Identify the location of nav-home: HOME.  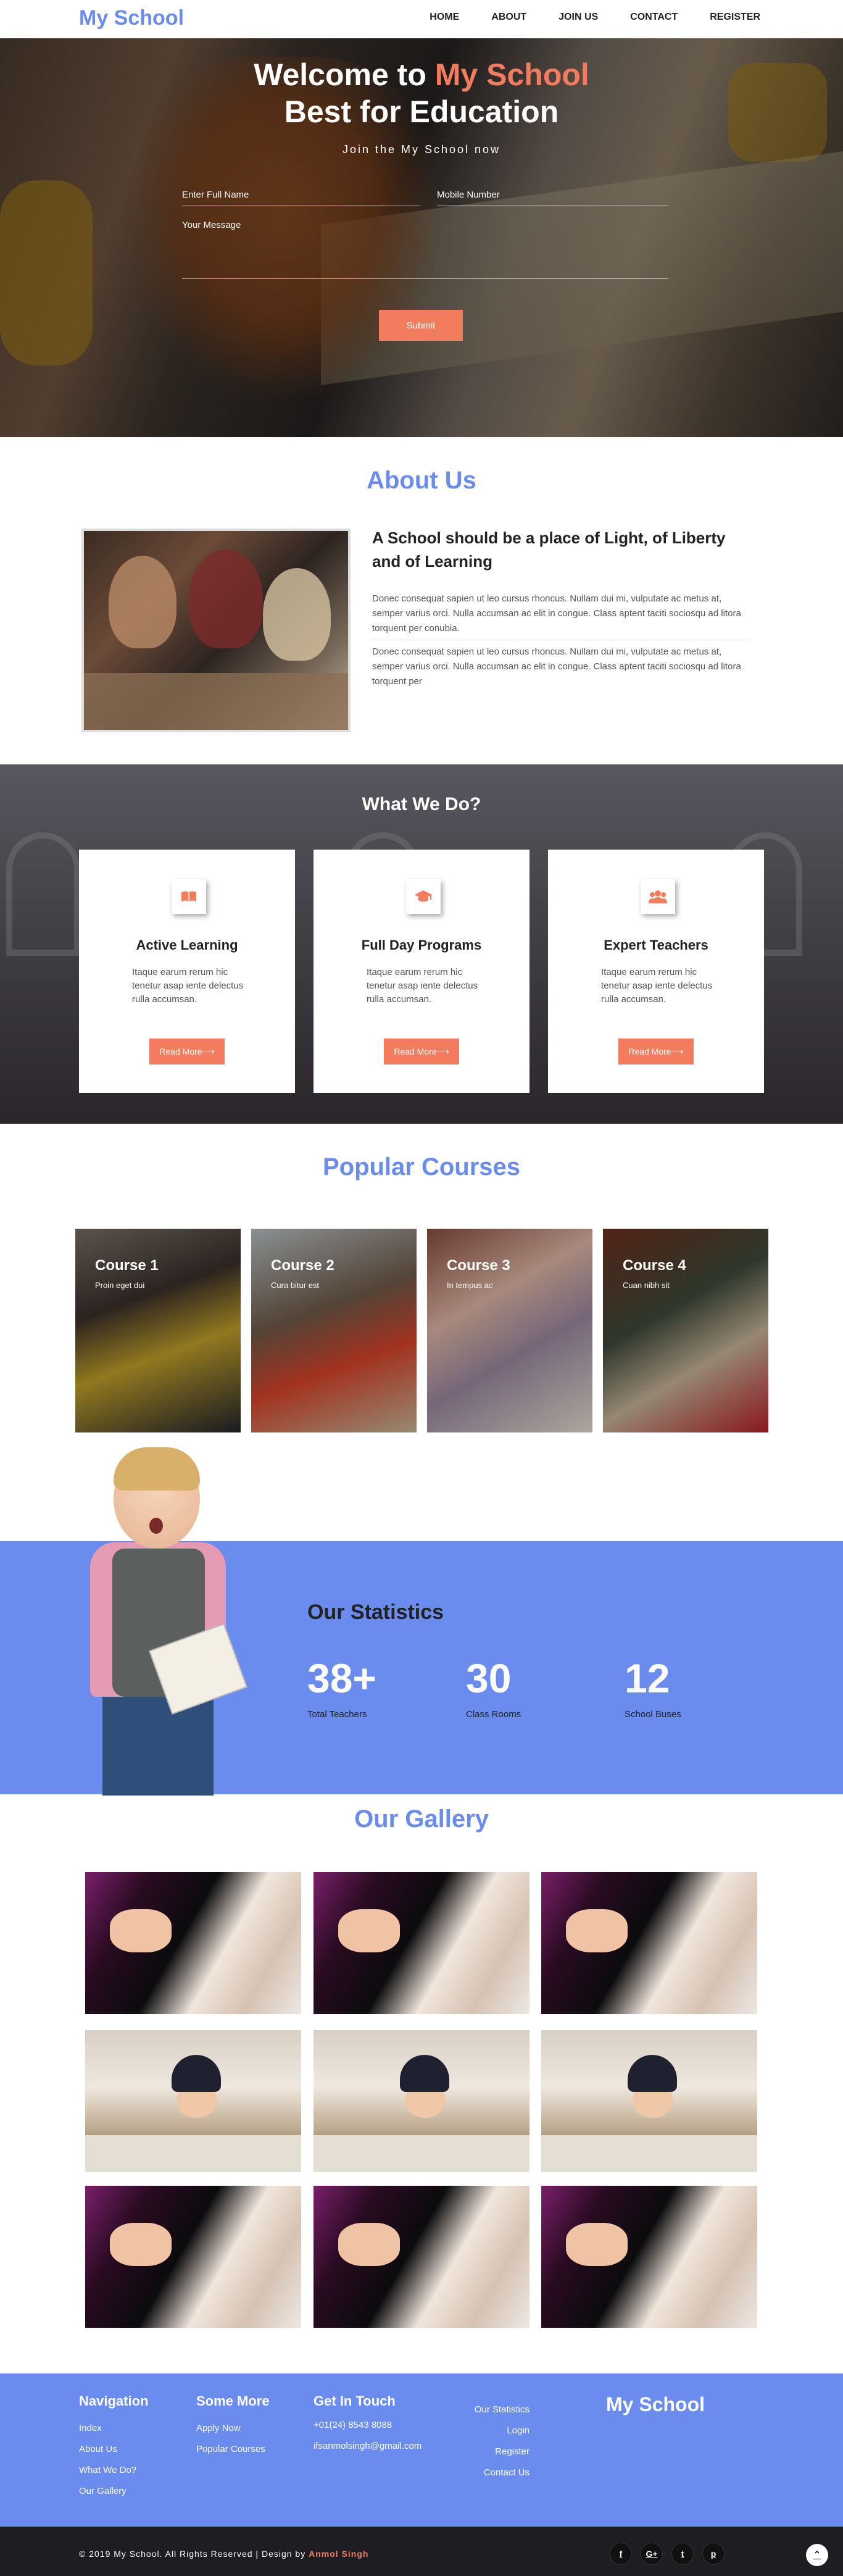
(444, 17).